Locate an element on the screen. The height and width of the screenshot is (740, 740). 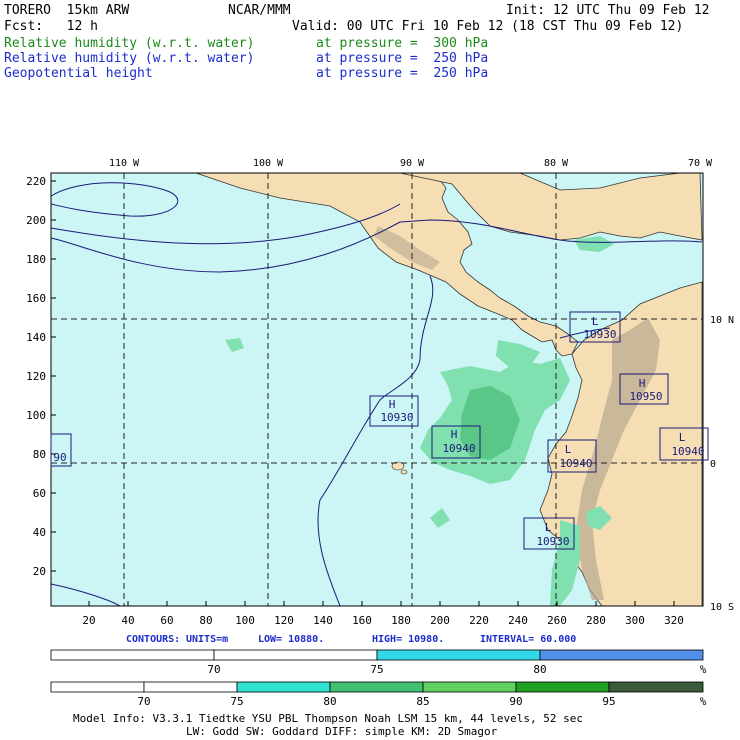
x-tick: 140 is located at coordinates (323, 620).